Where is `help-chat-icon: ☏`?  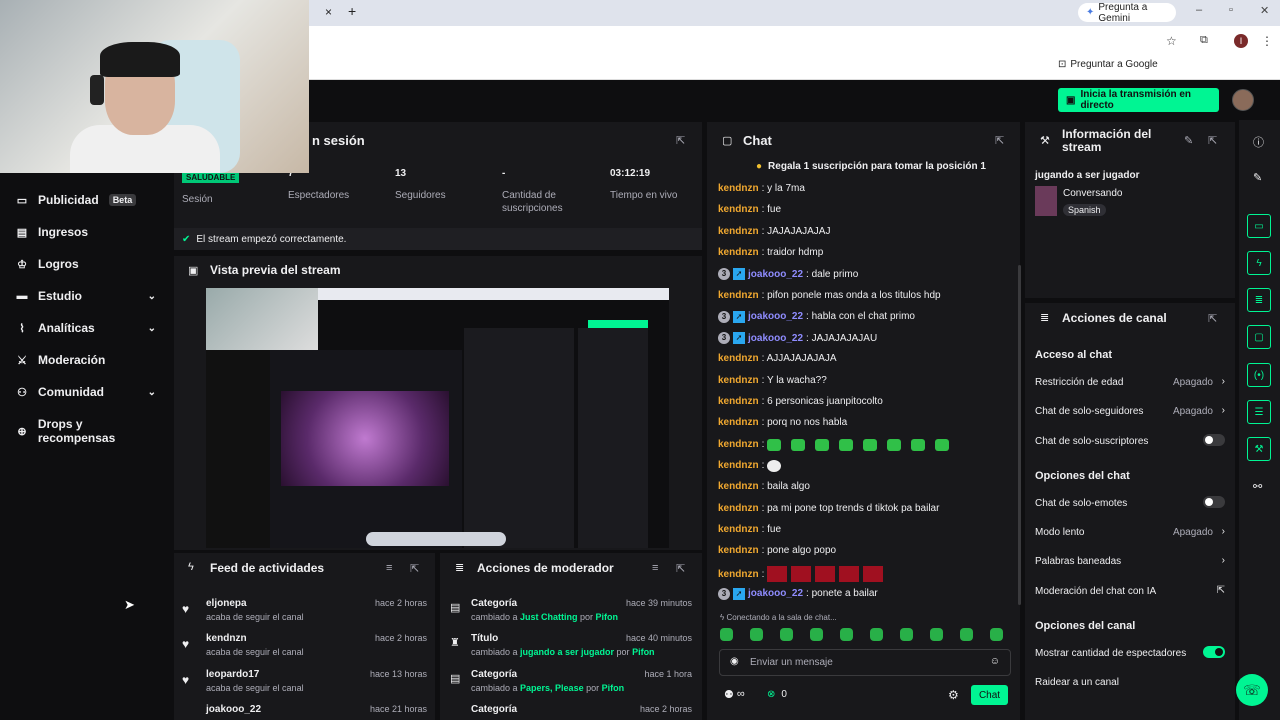
help-chat-icon: ☏ is located at coordinates (1252, 690).